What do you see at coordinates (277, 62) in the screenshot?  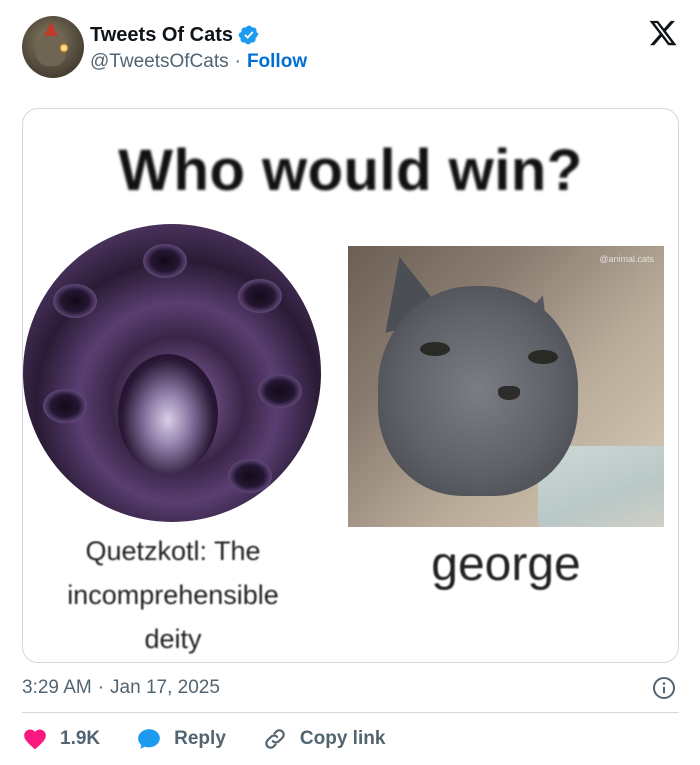 I see `follow-button: Follow` at bounding box center [277, 62].